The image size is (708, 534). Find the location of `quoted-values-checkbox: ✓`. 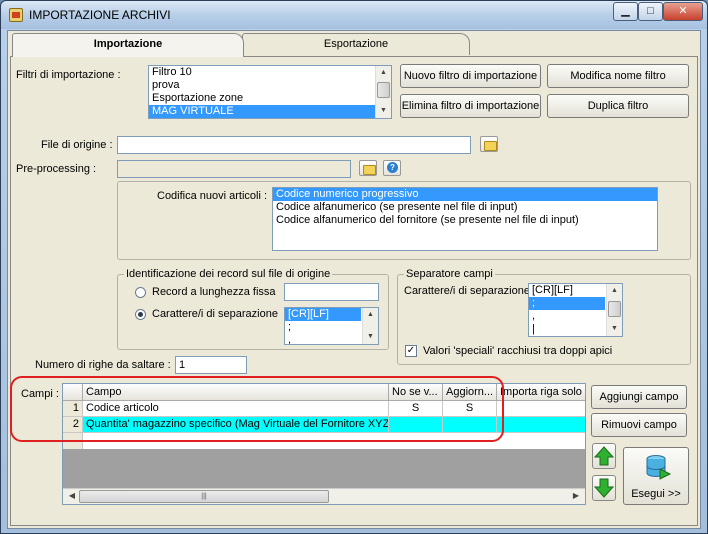

quoted-values-checkbox: ✓ is located at coordinates (411, 351).